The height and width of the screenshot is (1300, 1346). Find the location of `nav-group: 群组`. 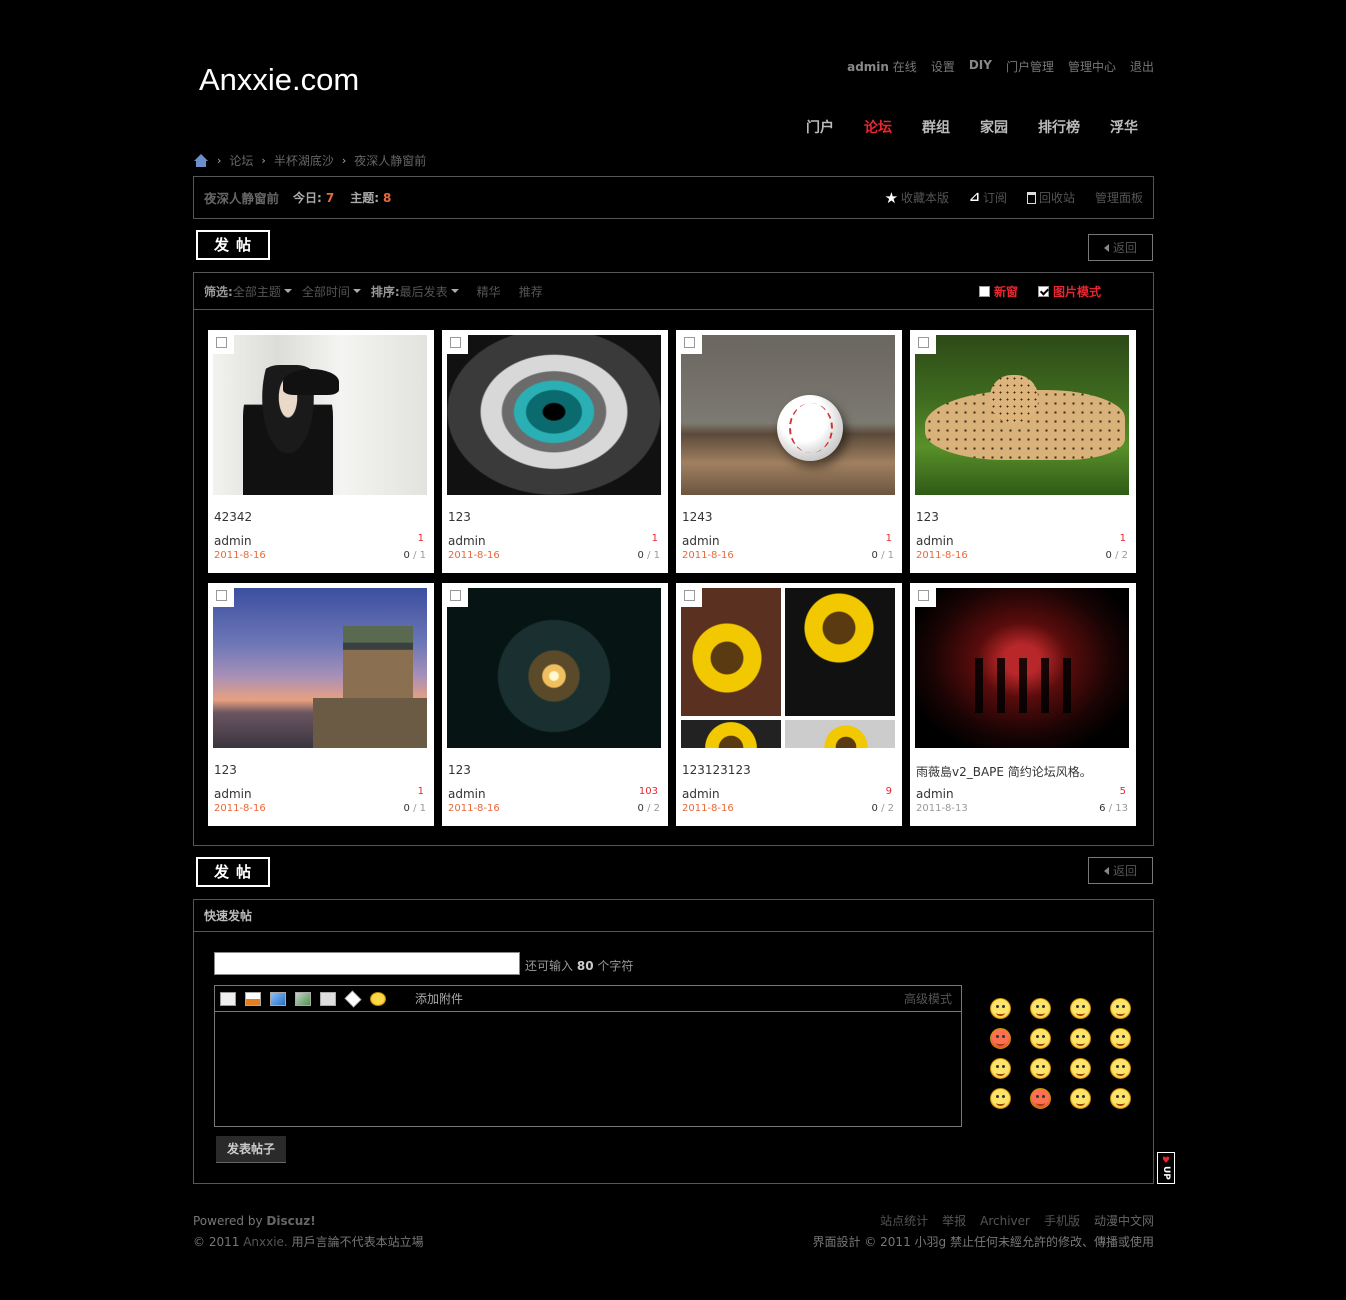

nav-group: 群组 is located at coordinates (936, 127).